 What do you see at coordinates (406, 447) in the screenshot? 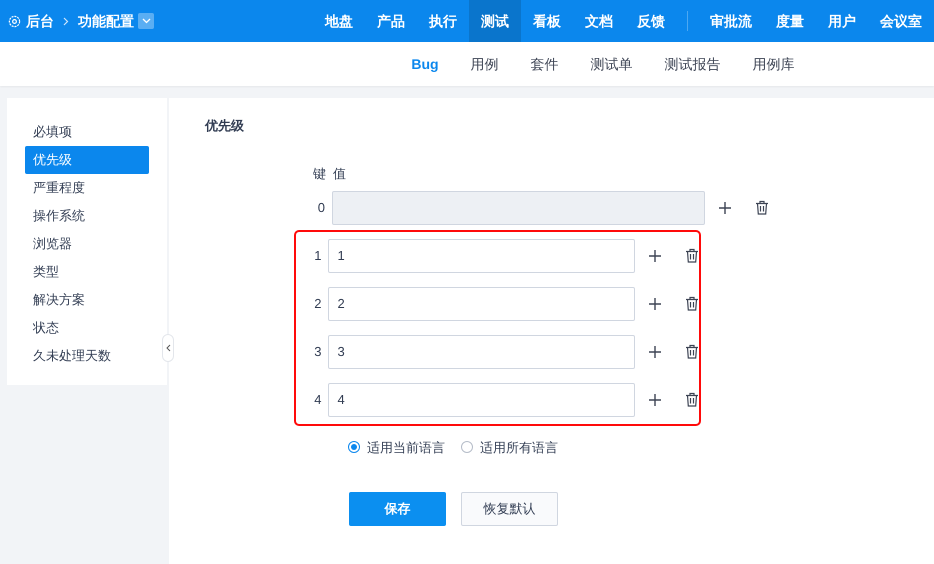
I see `radio-label: 适用当前语言` at bounding box center [406, 447].